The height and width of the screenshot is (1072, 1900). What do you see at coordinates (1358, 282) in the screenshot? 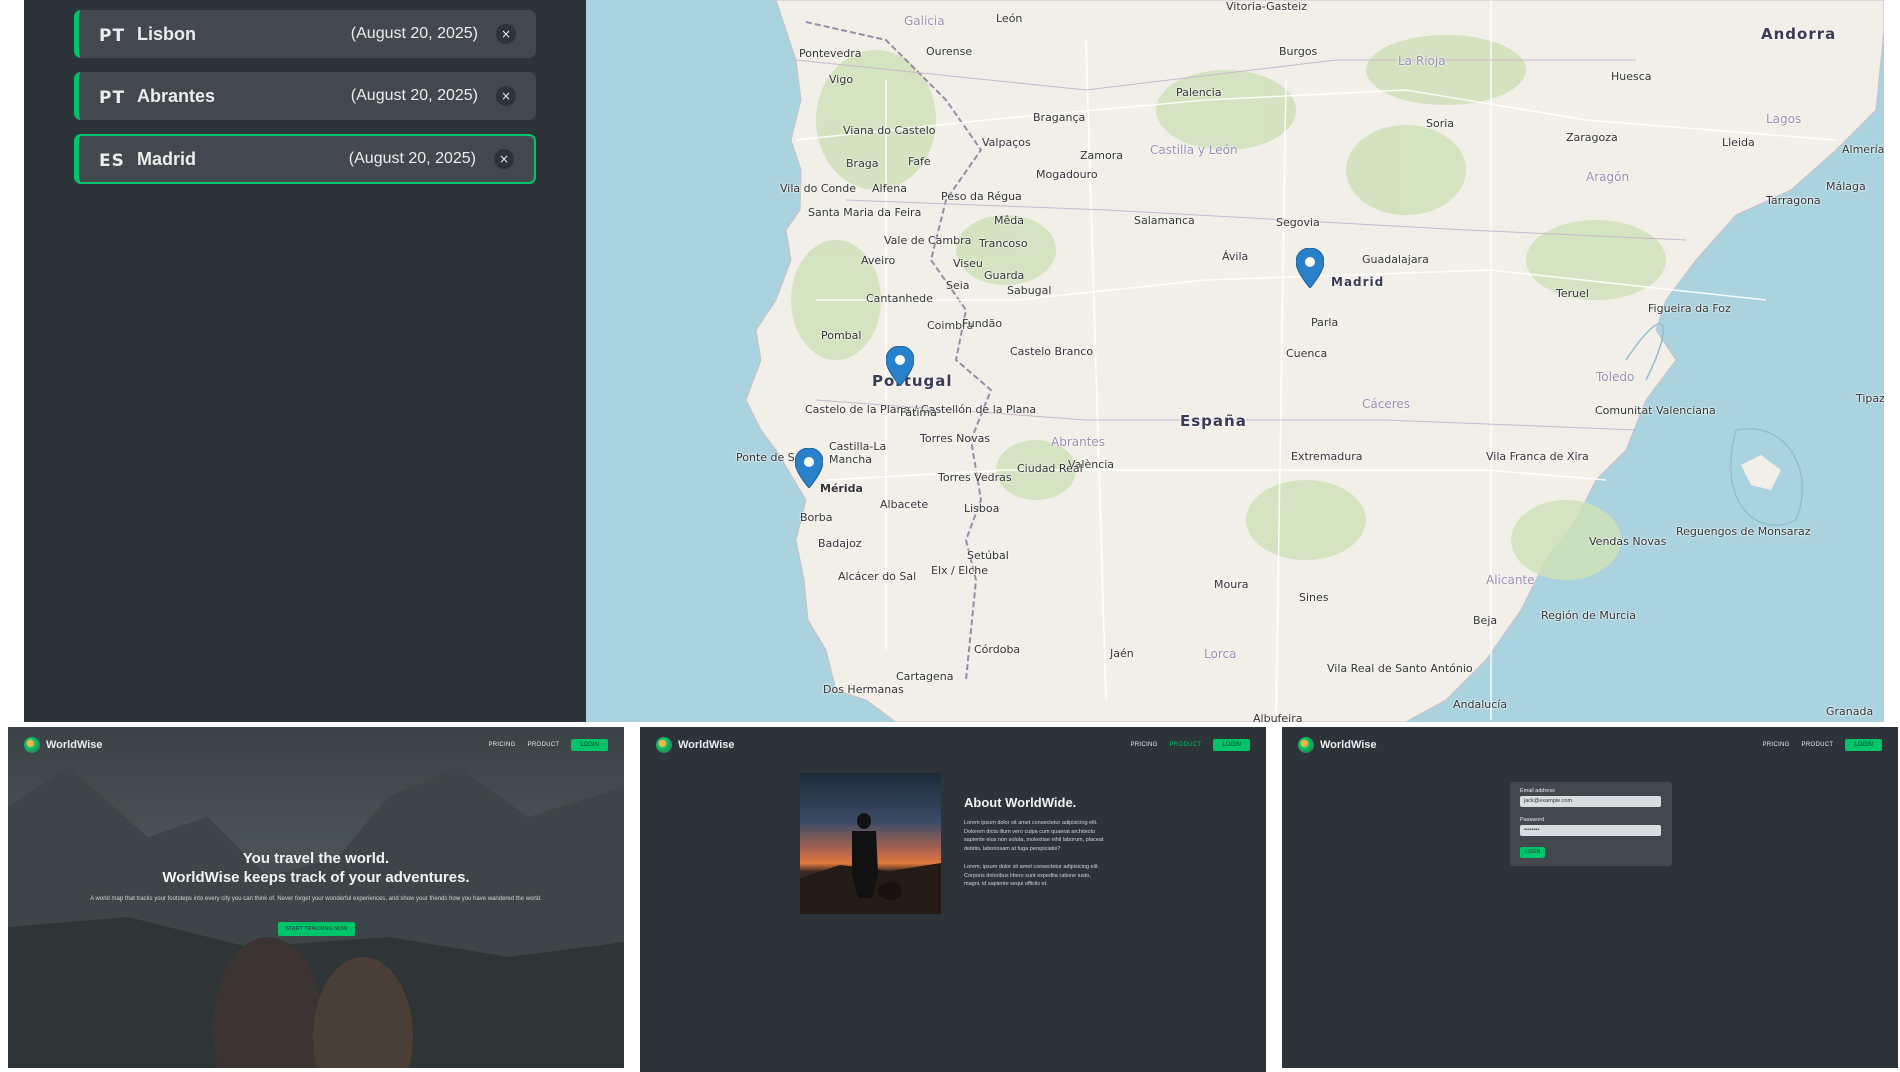
I see `map-label: Madrid` at bounding box center [1358, 282].